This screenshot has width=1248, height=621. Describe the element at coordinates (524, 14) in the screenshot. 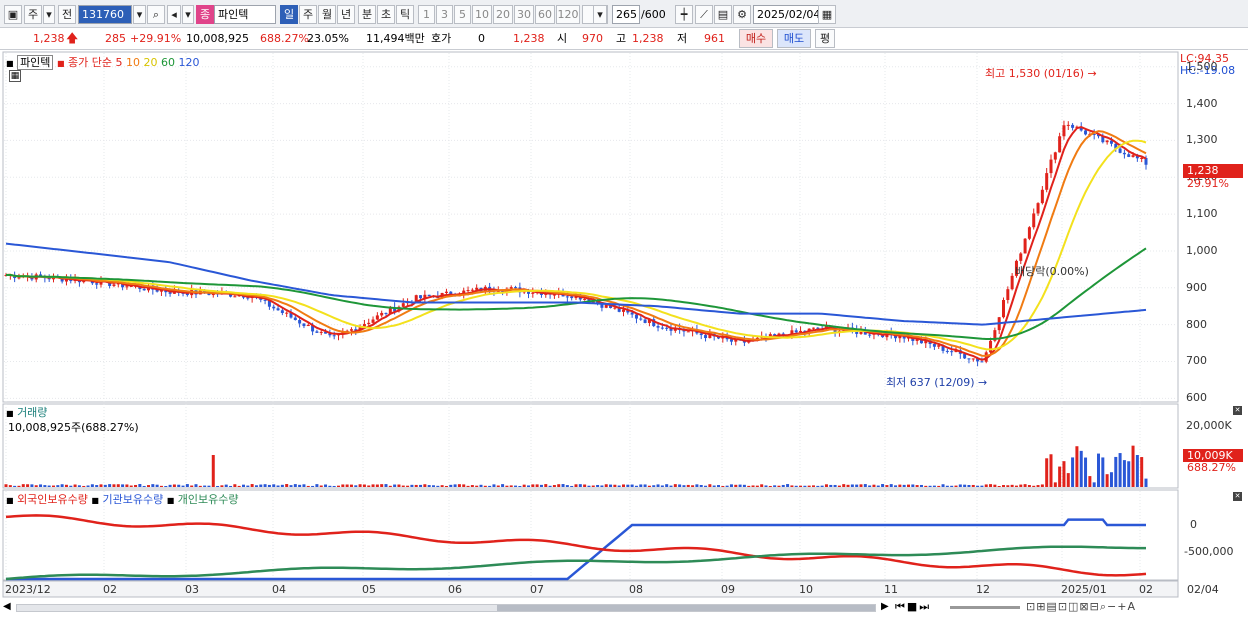

I see `interval-30: 30` at that location.